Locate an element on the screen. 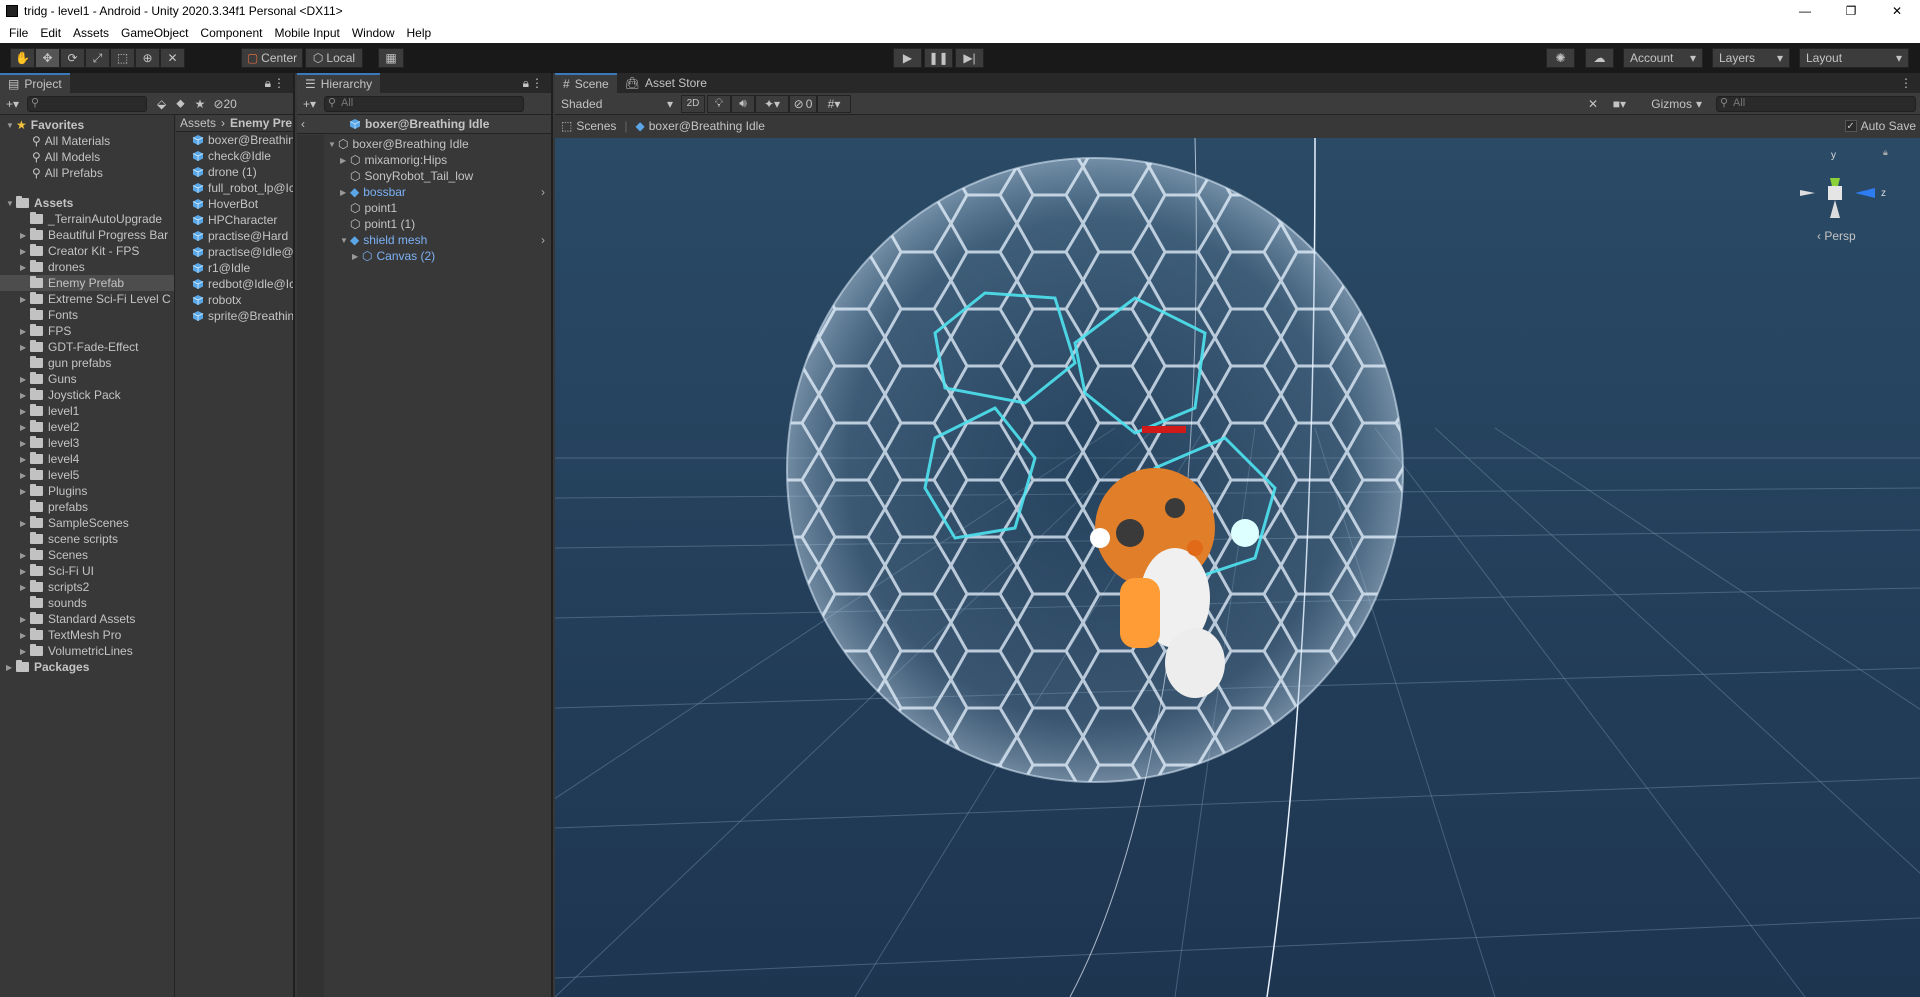 The width and height of the screenshot is (1920, 997). step-button: ▶| is located at coordinates (969, 58).